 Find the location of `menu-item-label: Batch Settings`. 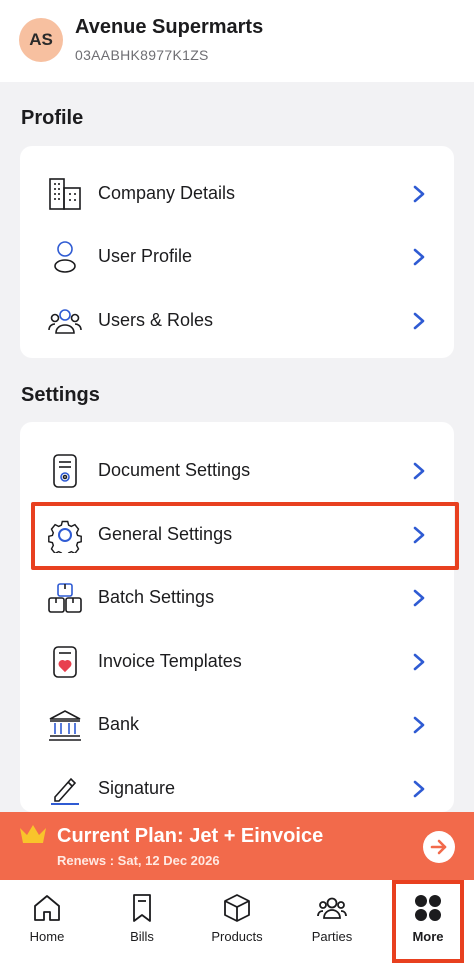

menu-item-label: Batch Settings is located at coordinates (156, 597).